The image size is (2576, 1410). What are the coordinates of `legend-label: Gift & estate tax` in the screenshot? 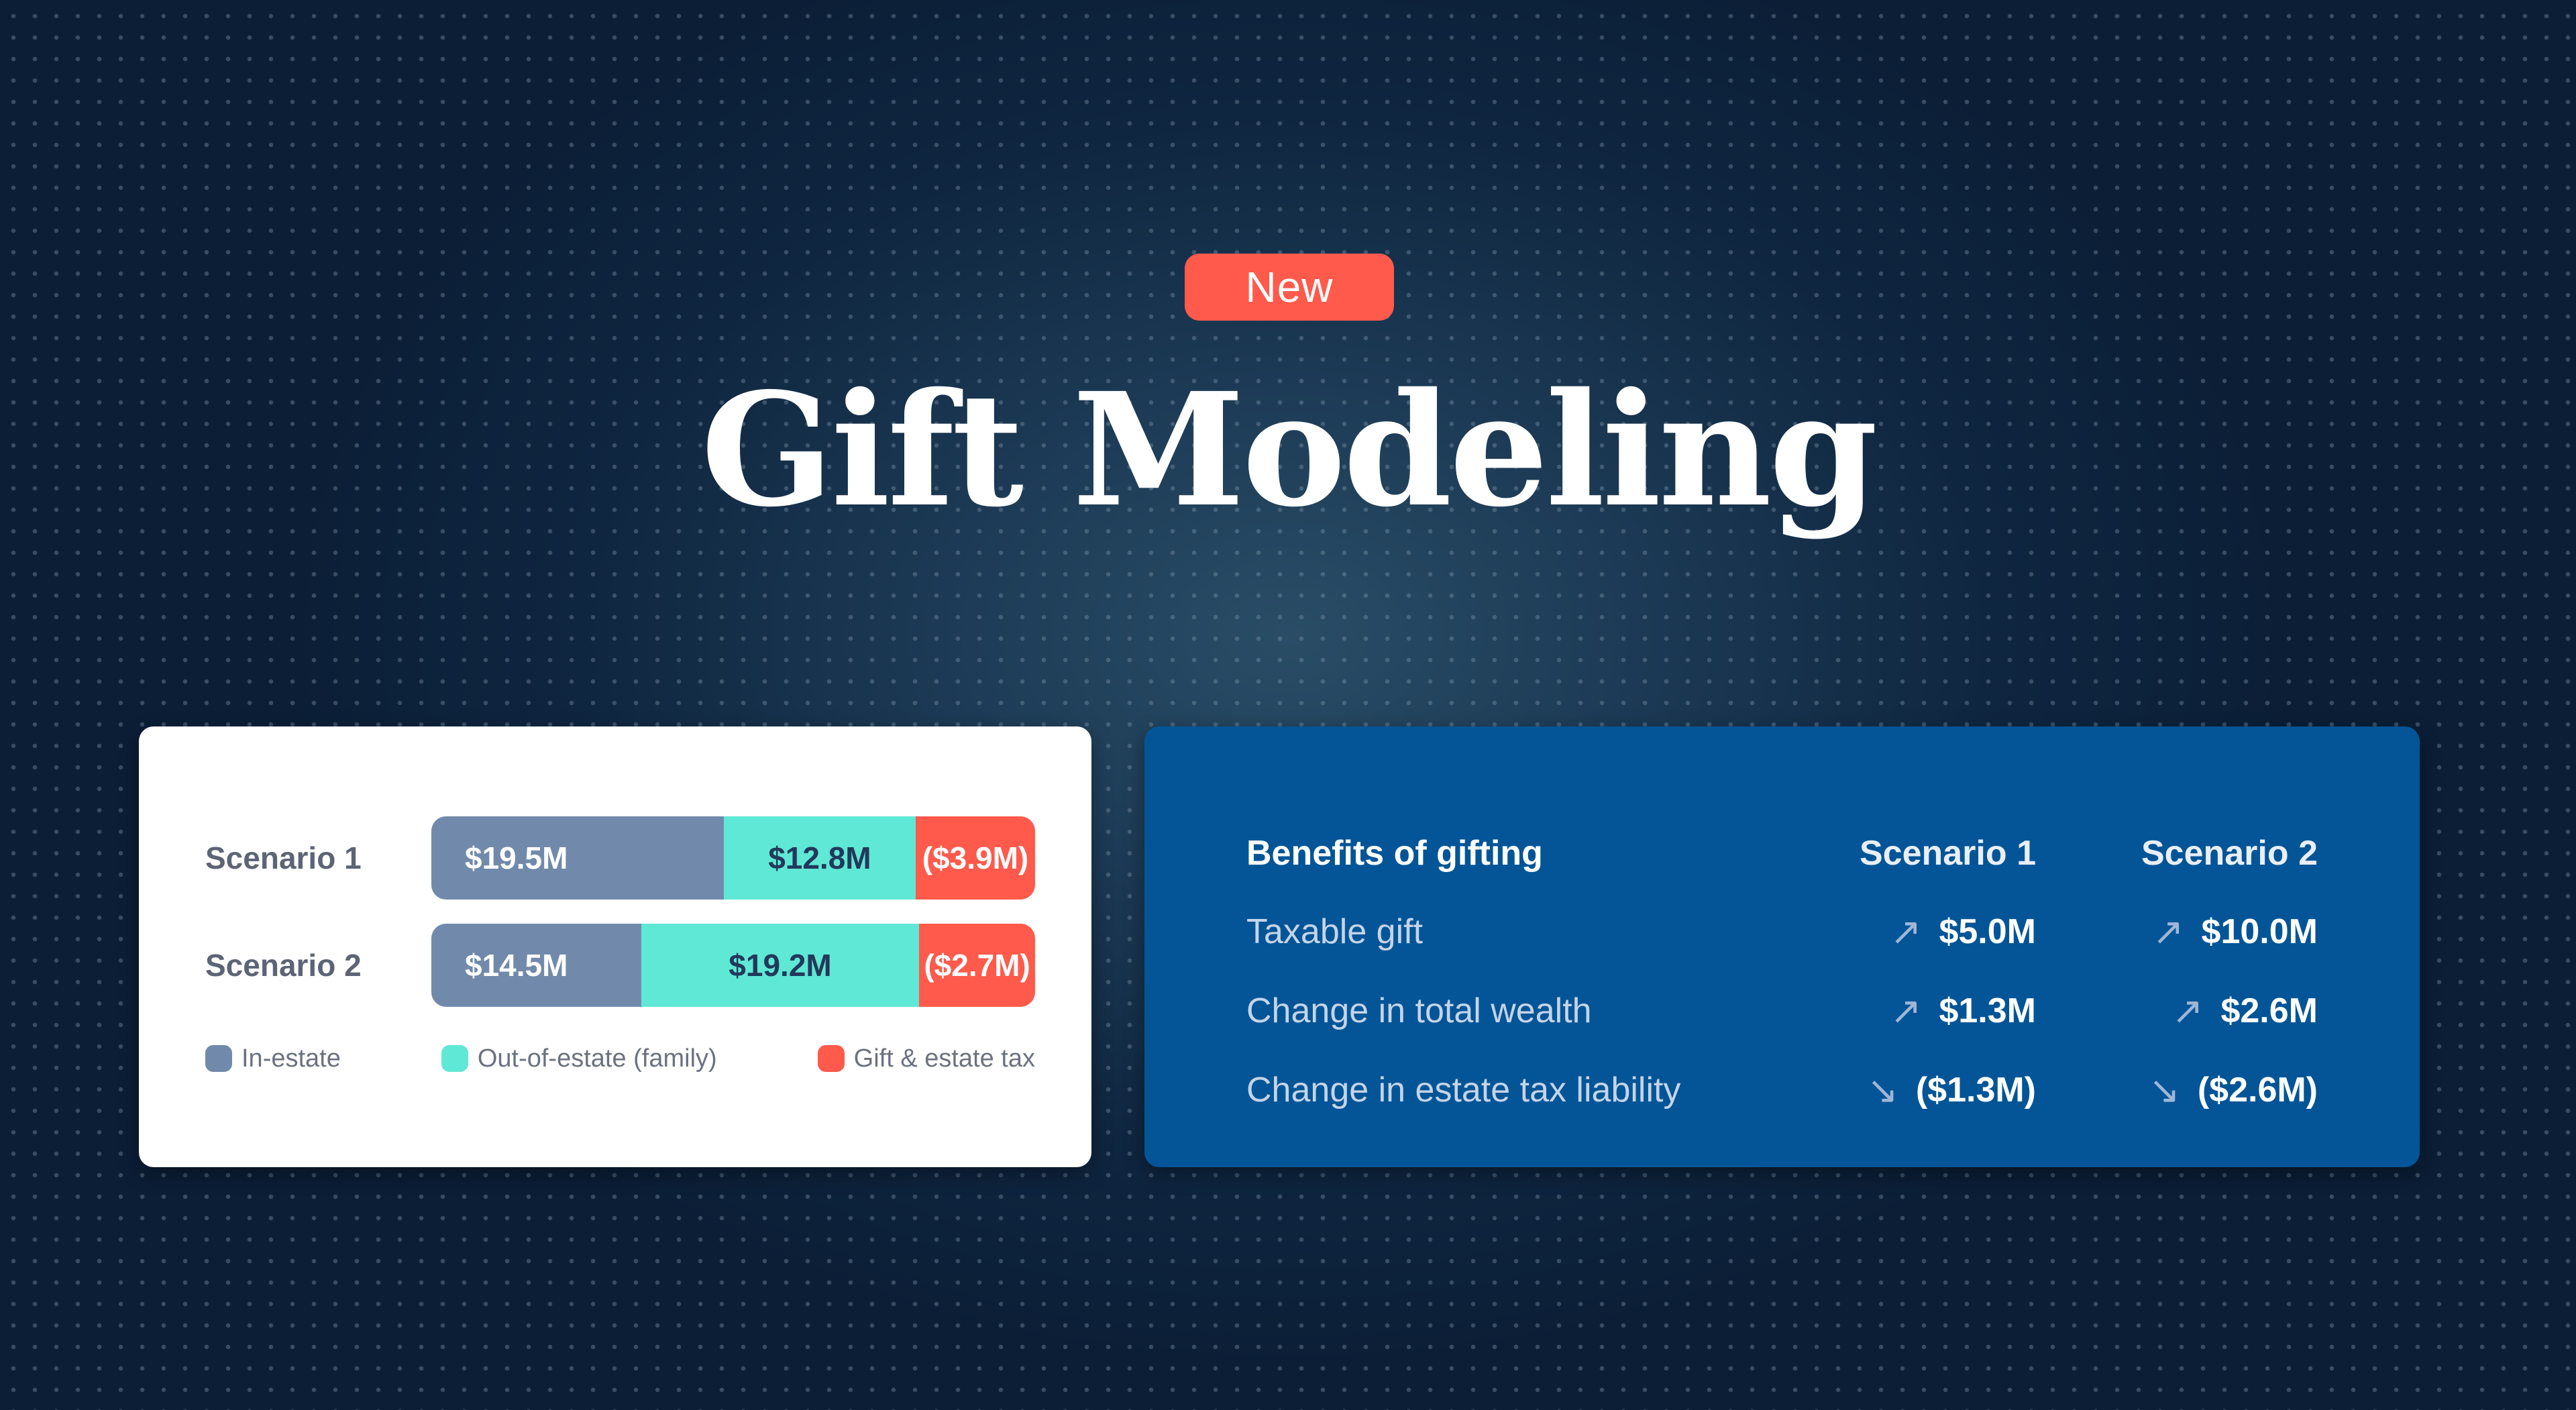 It's located at (944, 1058).